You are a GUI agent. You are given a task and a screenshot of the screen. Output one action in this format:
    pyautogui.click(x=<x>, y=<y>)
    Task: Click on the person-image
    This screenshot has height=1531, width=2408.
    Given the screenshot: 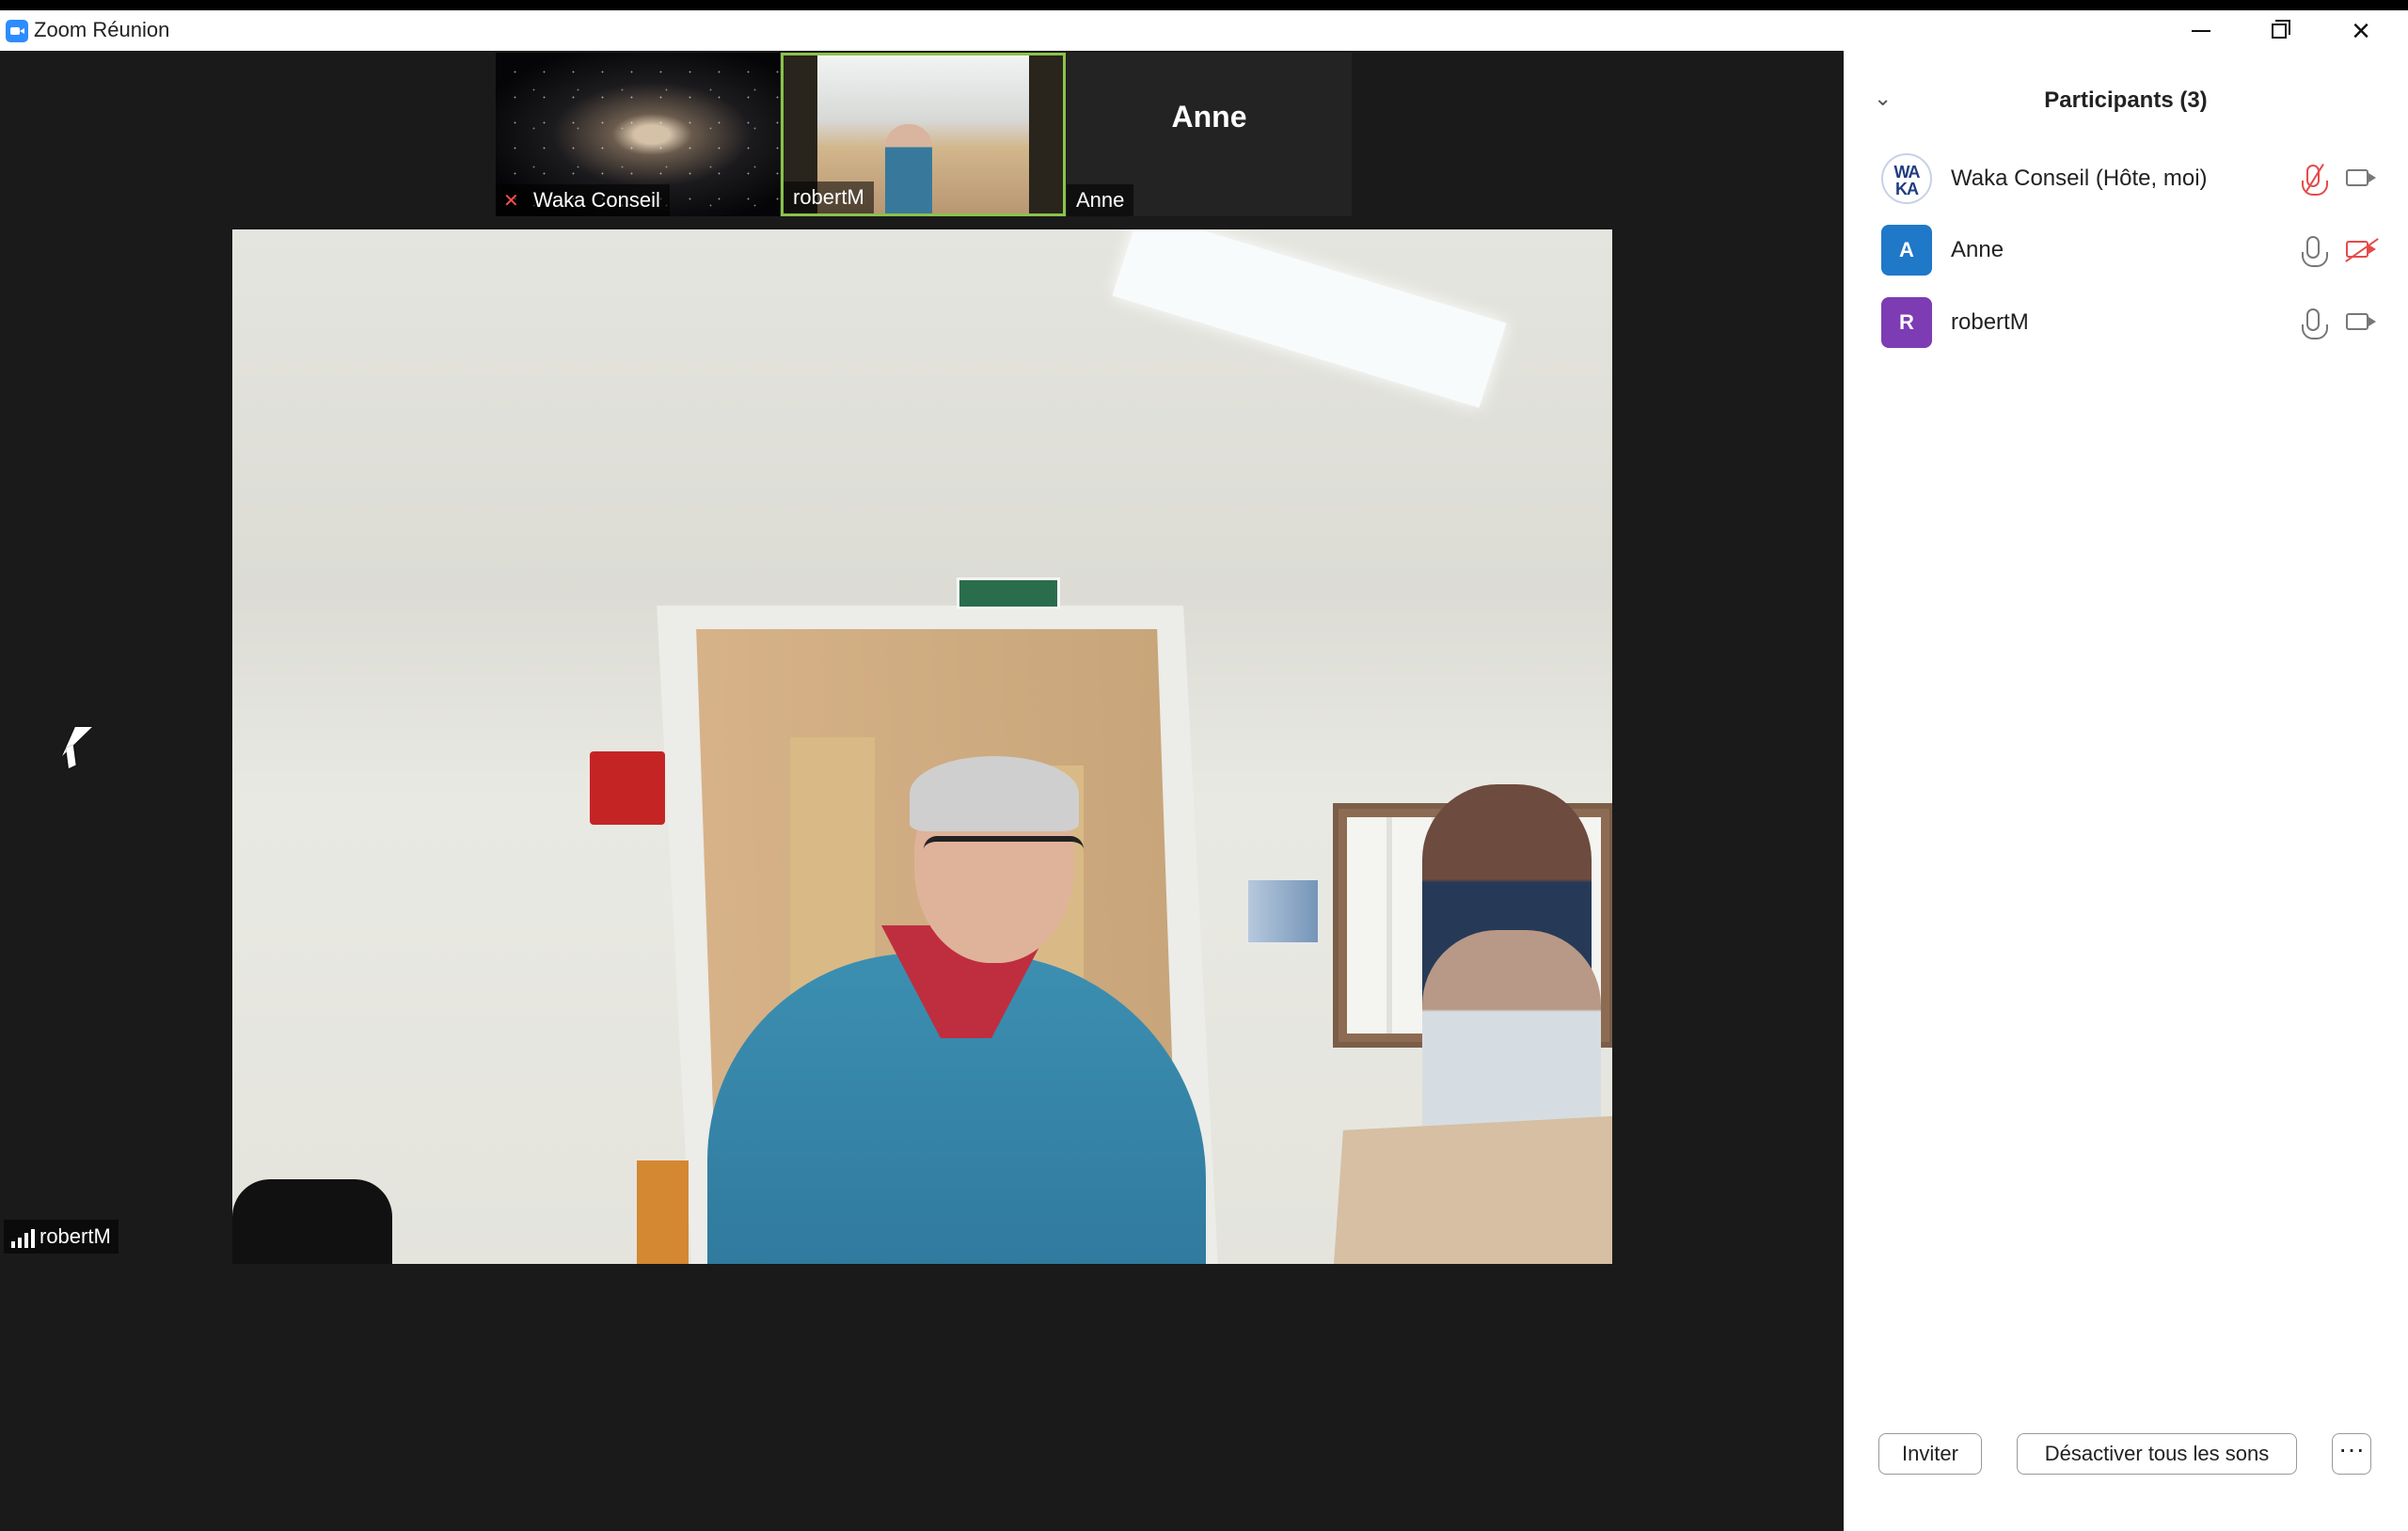 What is the action you would take?
    pyautogui.click(x=909, y=168)
    